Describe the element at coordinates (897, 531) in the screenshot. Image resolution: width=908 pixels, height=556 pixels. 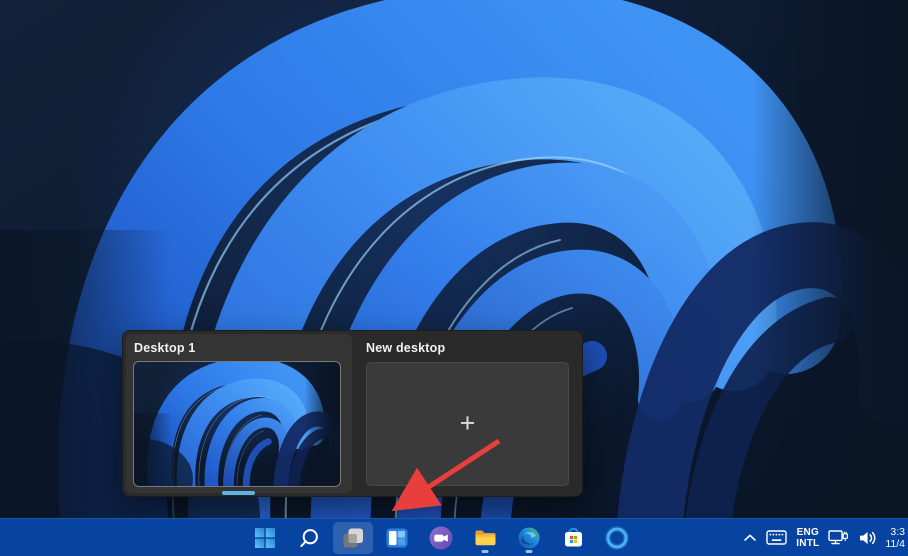
I see `clock-time: 3:3` at that location.